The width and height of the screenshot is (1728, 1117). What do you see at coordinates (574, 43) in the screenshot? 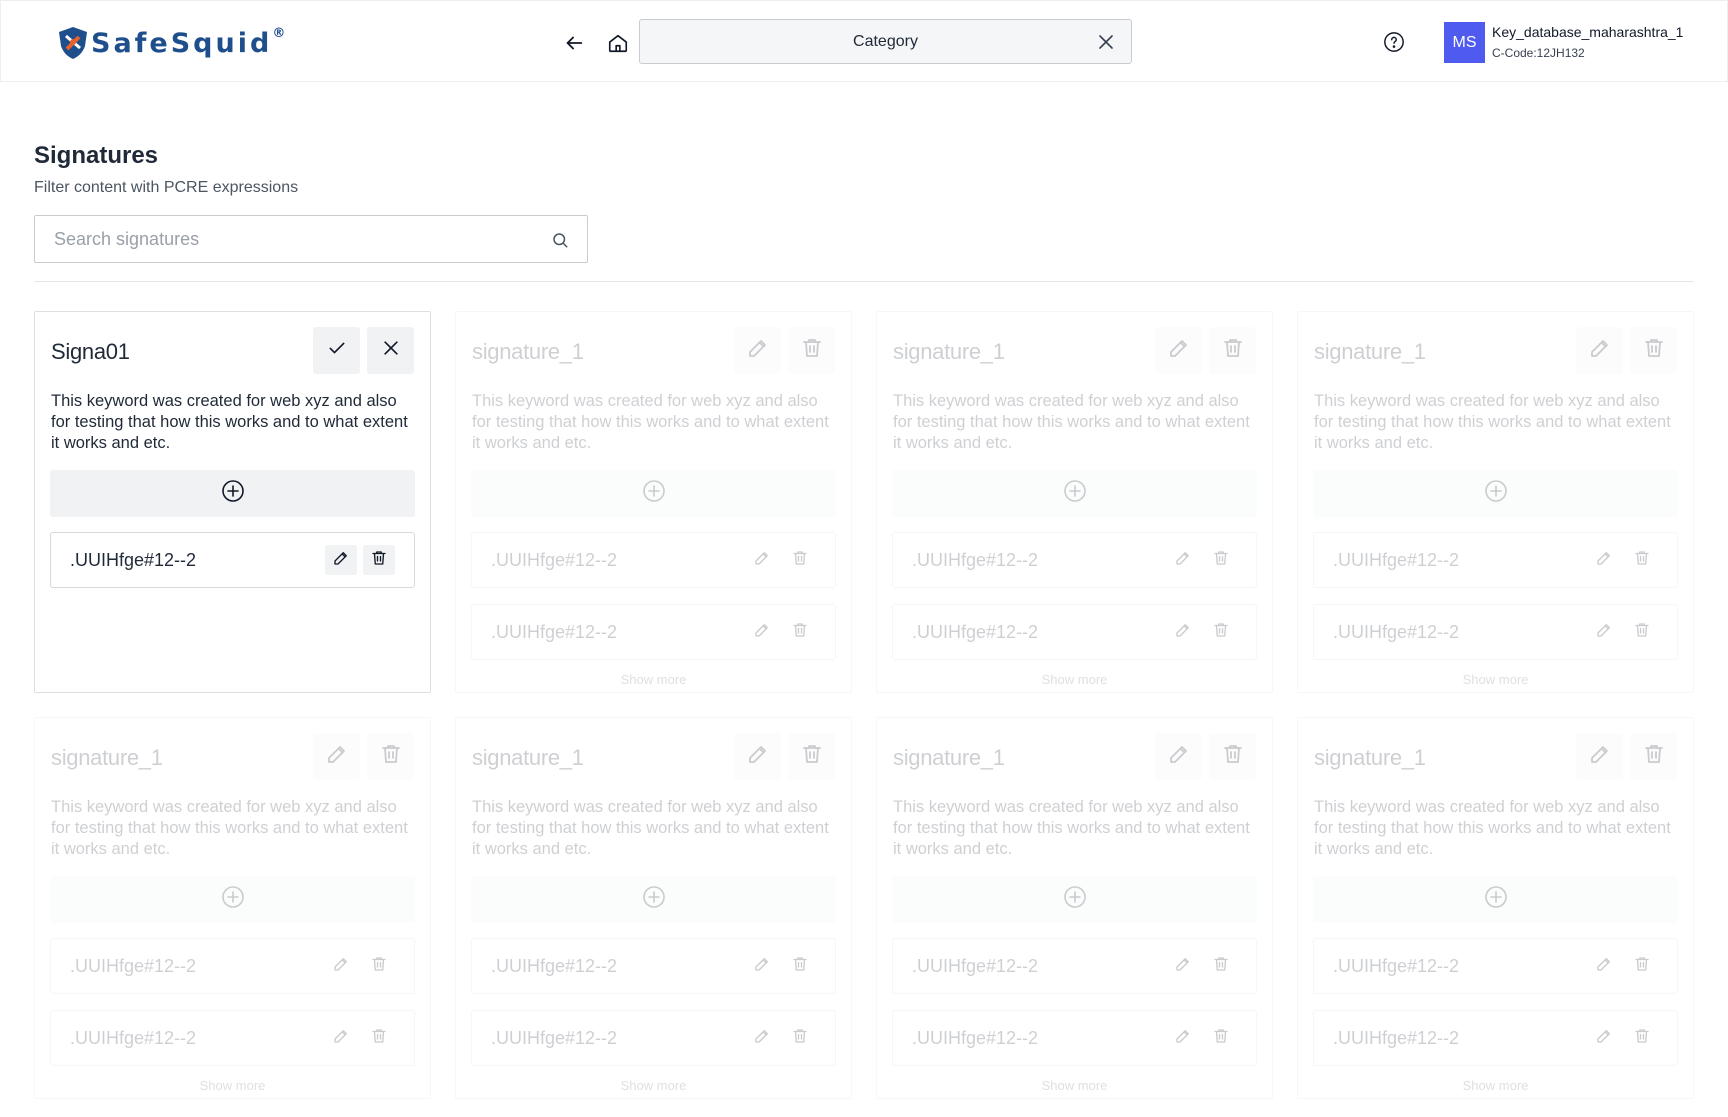
I see `back-arrow-icon` at bounding box center [574, 43].